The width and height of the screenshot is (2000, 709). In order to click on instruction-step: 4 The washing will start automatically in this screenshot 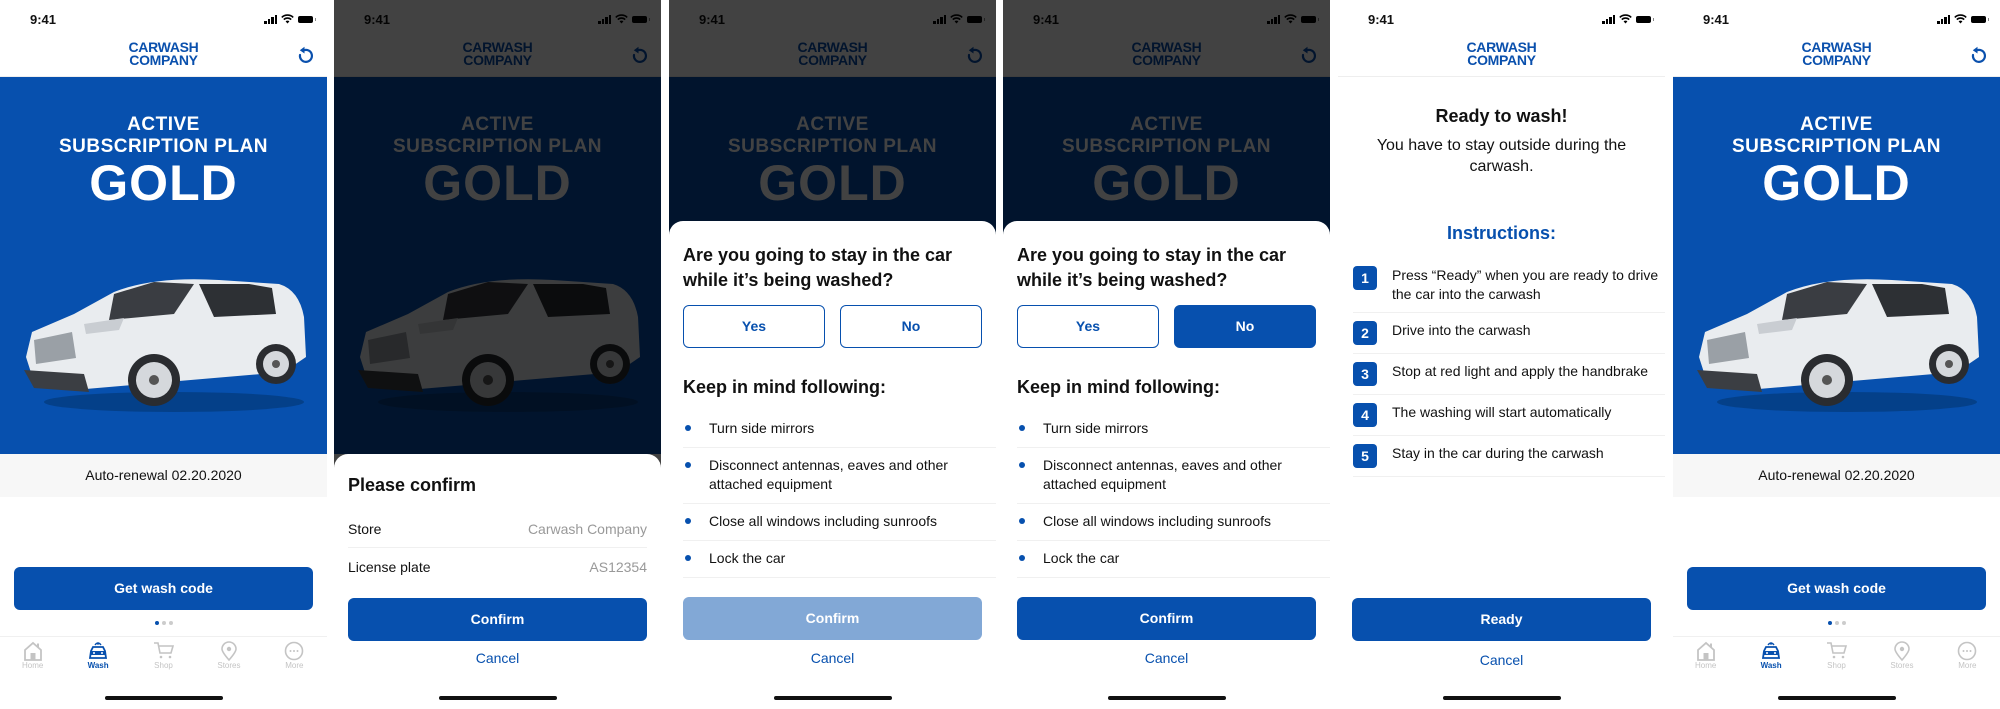, I will do `click(1509, 415)`.